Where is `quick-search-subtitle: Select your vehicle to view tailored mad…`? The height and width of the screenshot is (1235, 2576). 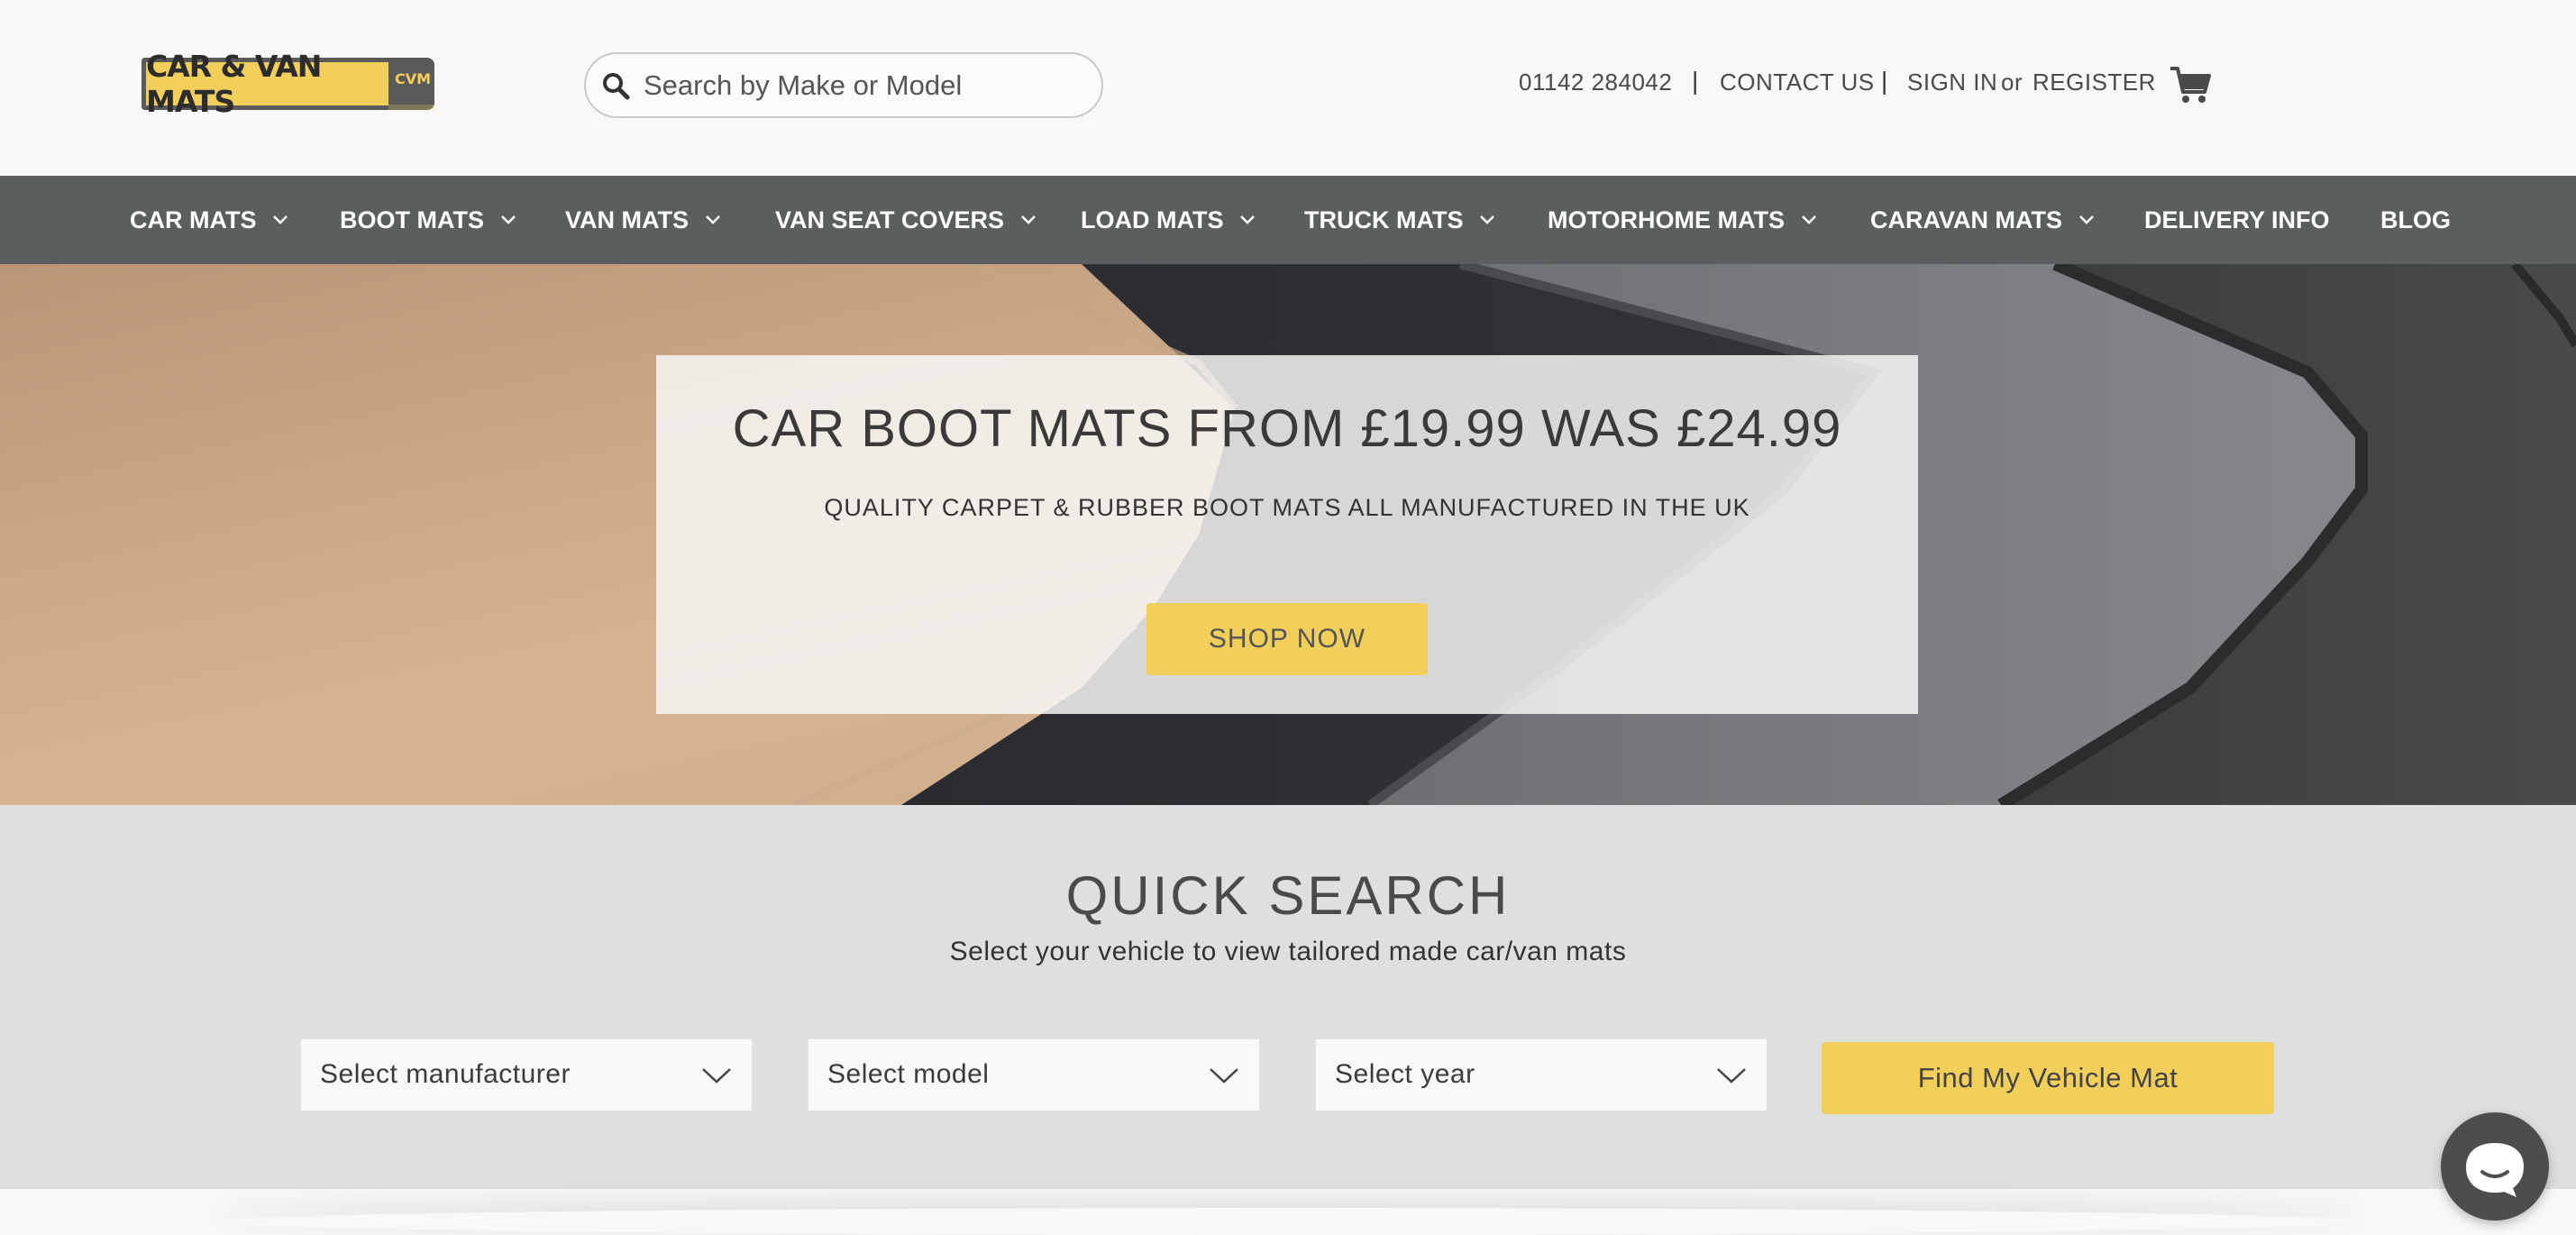 quick-search-subtitle: Select your vehicle to view tailored mad… is located at coordinates (1288, 951).